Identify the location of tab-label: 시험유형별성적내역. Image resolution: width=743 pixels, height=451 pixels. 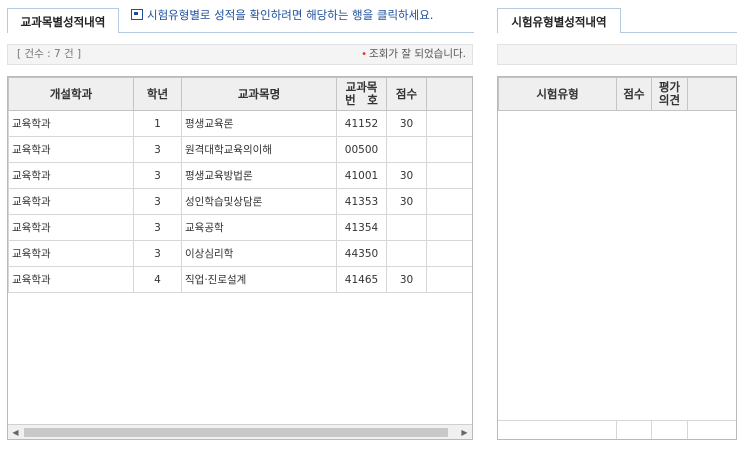
(559, 22).